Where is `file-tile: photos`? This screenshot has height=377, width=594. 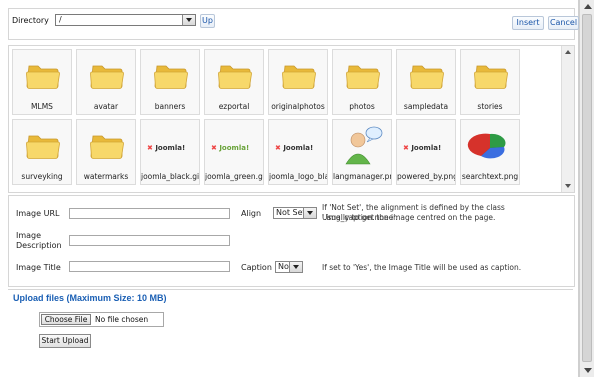 file-tile: photos is located at coordinates (362, 82).